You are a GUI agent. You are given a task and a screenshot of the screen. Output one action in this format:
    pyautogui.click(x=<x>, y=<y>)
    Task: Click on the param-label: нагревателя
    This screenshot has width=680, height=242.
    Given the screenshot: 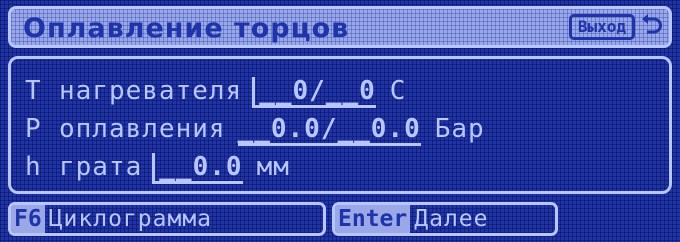 What is the action you would take?
    pyautogui.click(x=151, y=91)
    